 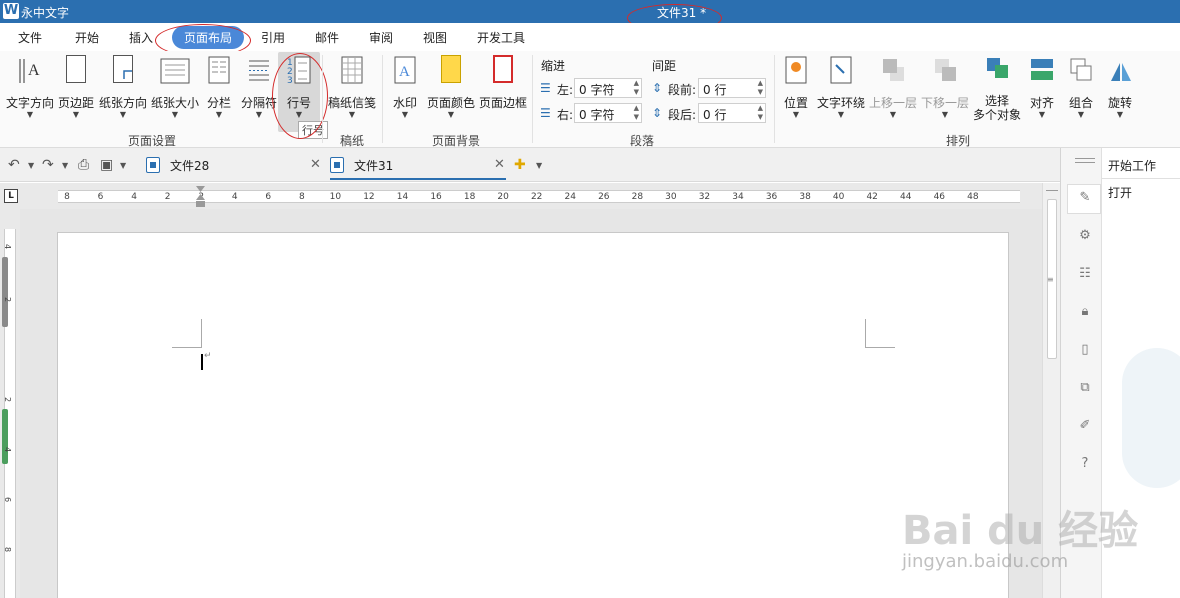 I want to click on text-wrap-button: 文字环绕 ▼, so click(x=841, y=87).